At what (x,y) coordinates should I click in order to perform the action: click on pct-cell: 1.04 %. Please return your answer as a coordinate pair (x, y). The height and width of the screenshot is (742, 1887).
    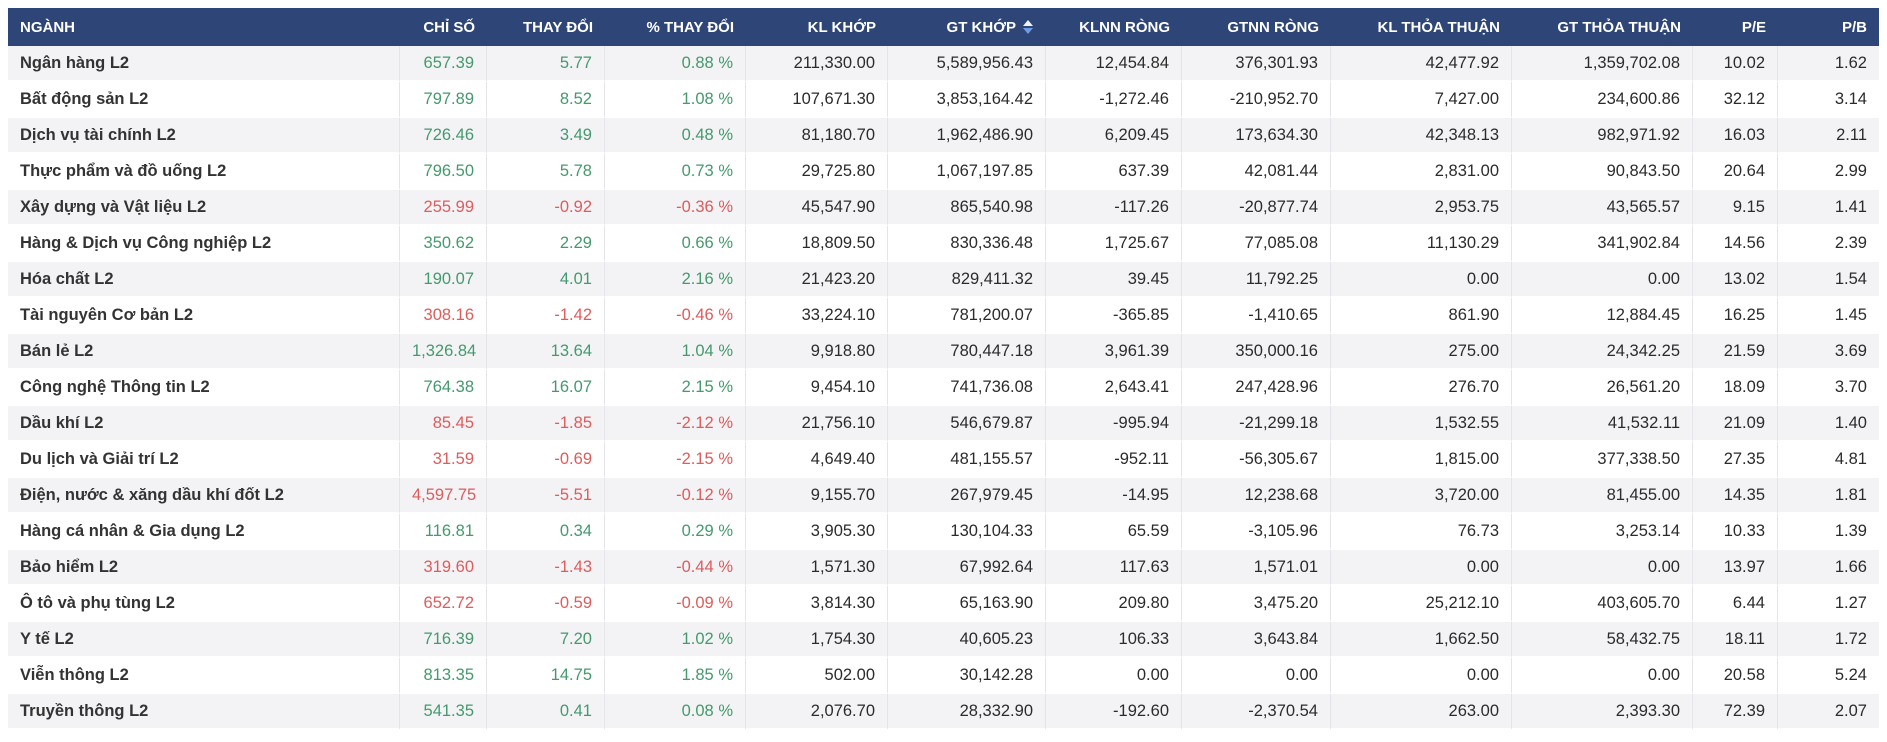
    Looking at the image, I should click on (675, 352).